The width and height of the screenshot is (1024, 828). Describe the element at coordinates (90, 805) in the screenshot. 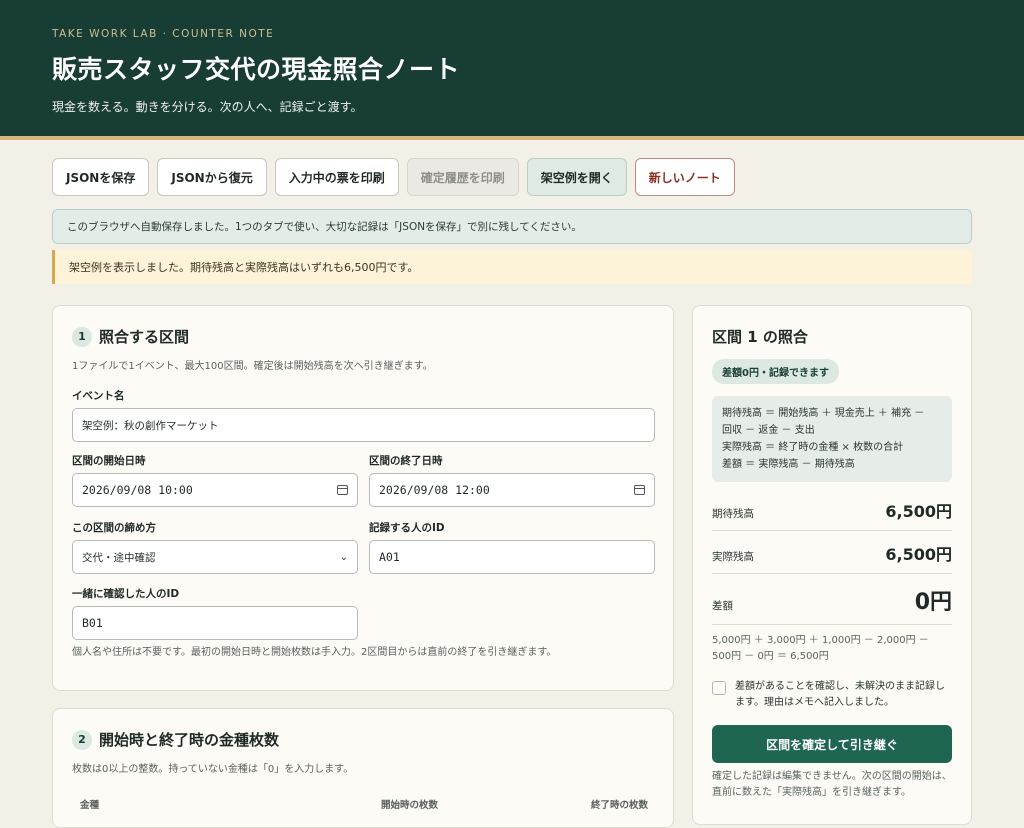

I see `column-header-denomination: 金種` at that location.